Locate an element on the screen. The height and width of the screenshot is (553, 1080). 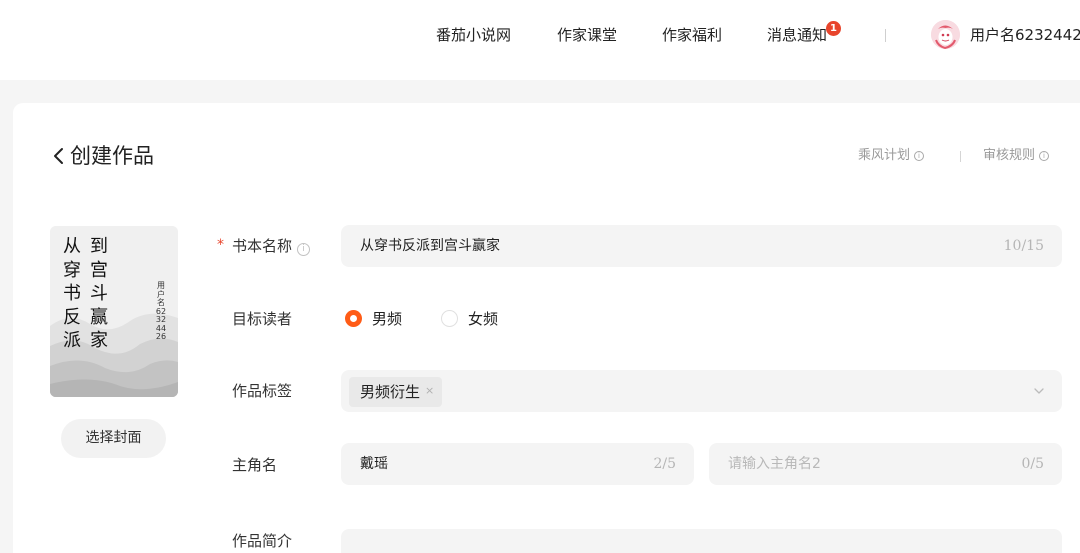
book-name-label-text: 书本名称 is located at coordinates (262, 246).